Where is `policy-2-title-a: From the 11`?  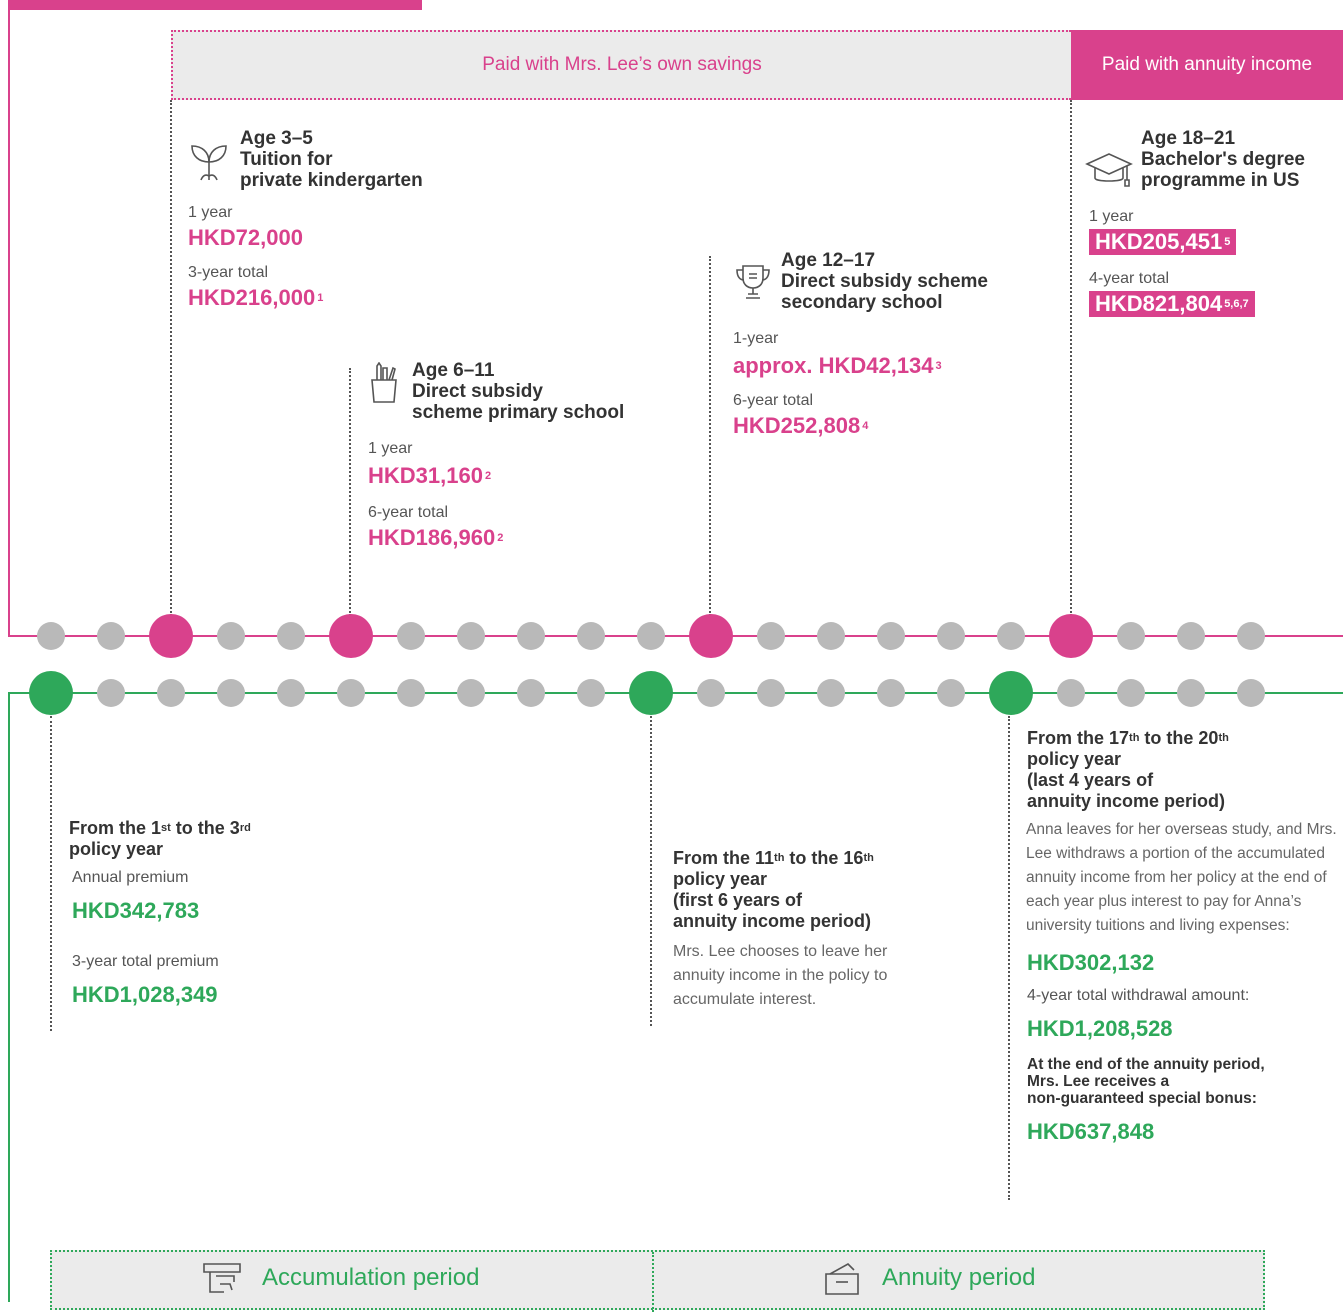 policy-2-title-a: From the 11 is located at coordinates (724, 858).